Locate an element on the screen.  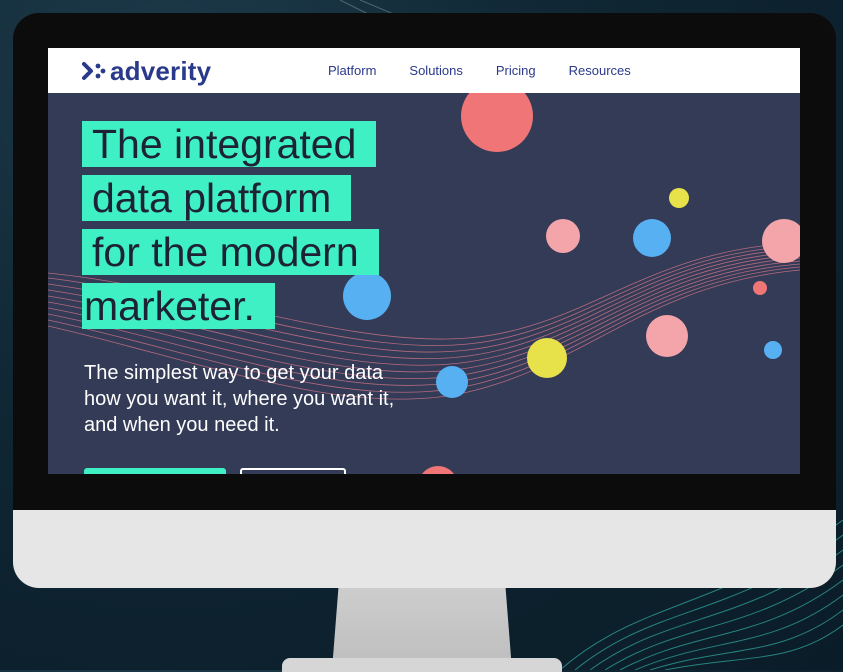
primary-cta-button is located at coordinates (155, 471).